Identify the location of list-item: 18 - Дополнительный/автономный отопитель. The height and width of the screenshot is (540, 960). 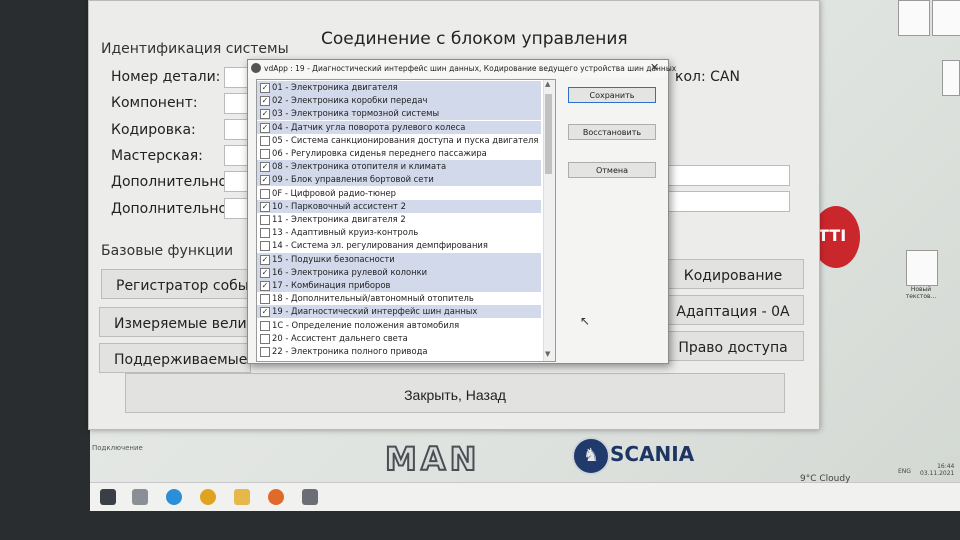
(399, 298).